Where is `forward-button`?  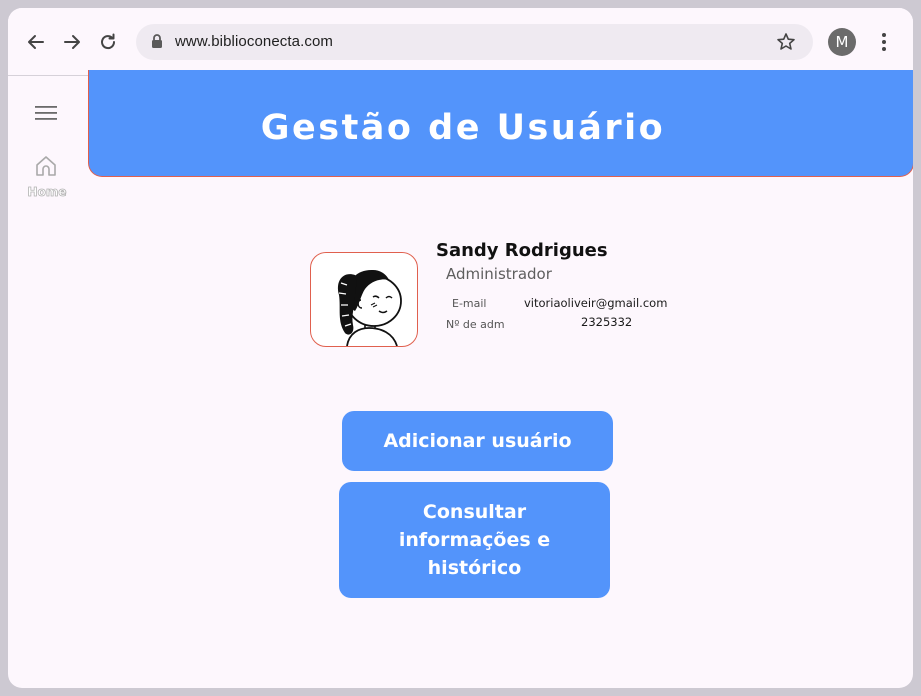 forward-button is located at coordinates (72, 42).